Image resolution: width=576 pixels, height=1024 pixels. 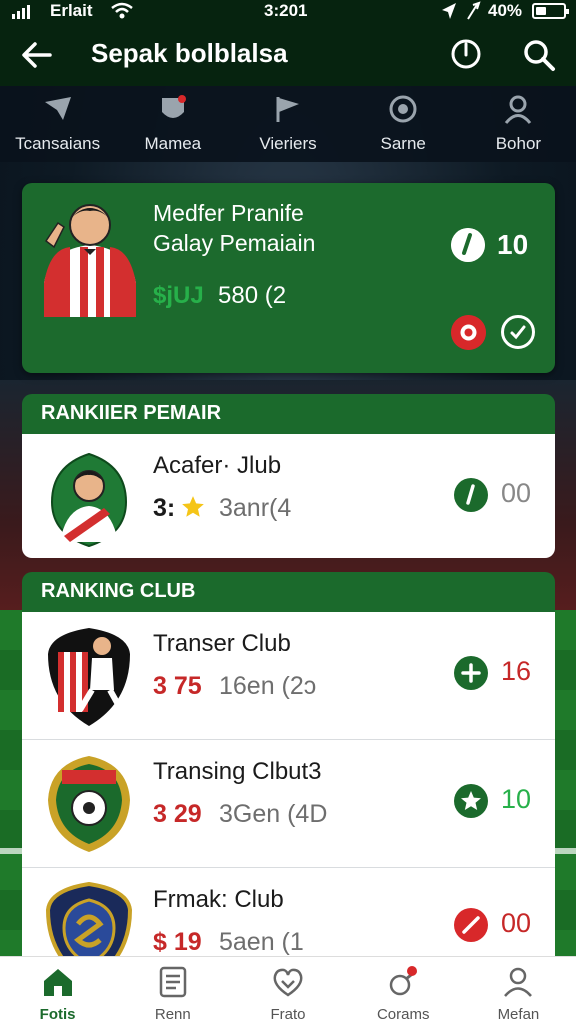 What do you see at coordinates (288, 143) in the screenshot?
I see `category-label: Vieriers` at bounding box center [288, 143].